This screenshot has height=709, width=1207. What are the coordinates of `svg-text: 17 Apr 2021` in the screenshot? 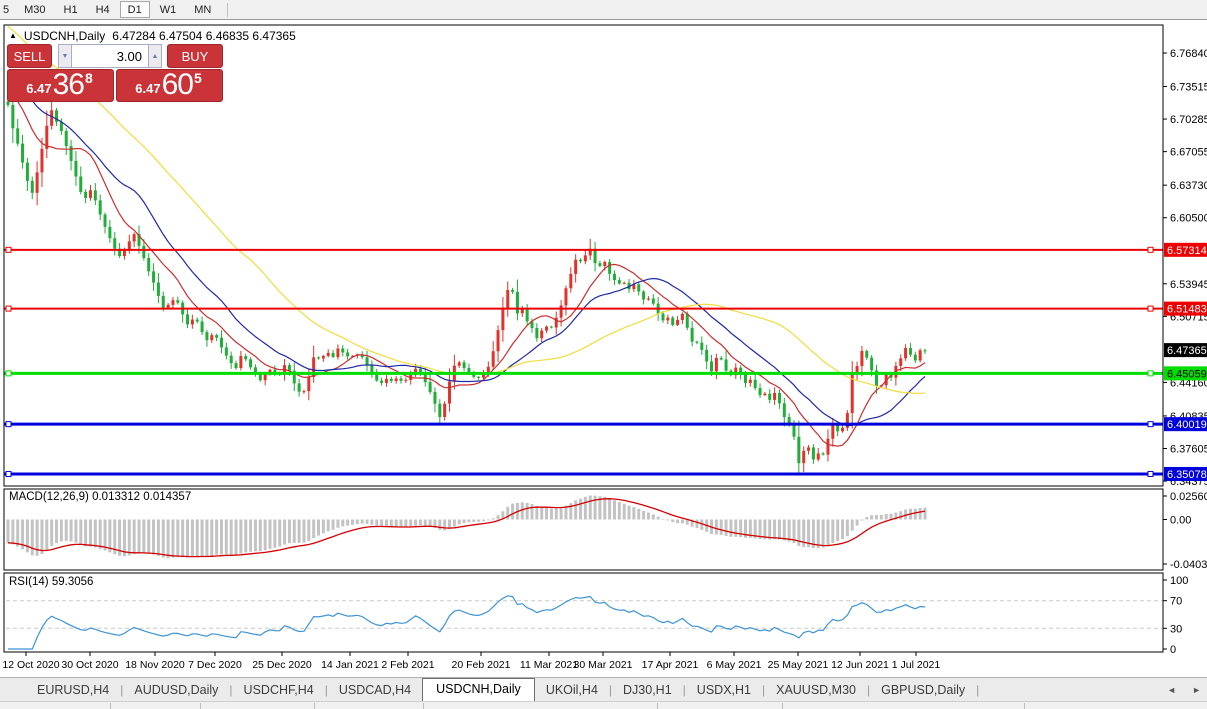 It's located at (670, 665).